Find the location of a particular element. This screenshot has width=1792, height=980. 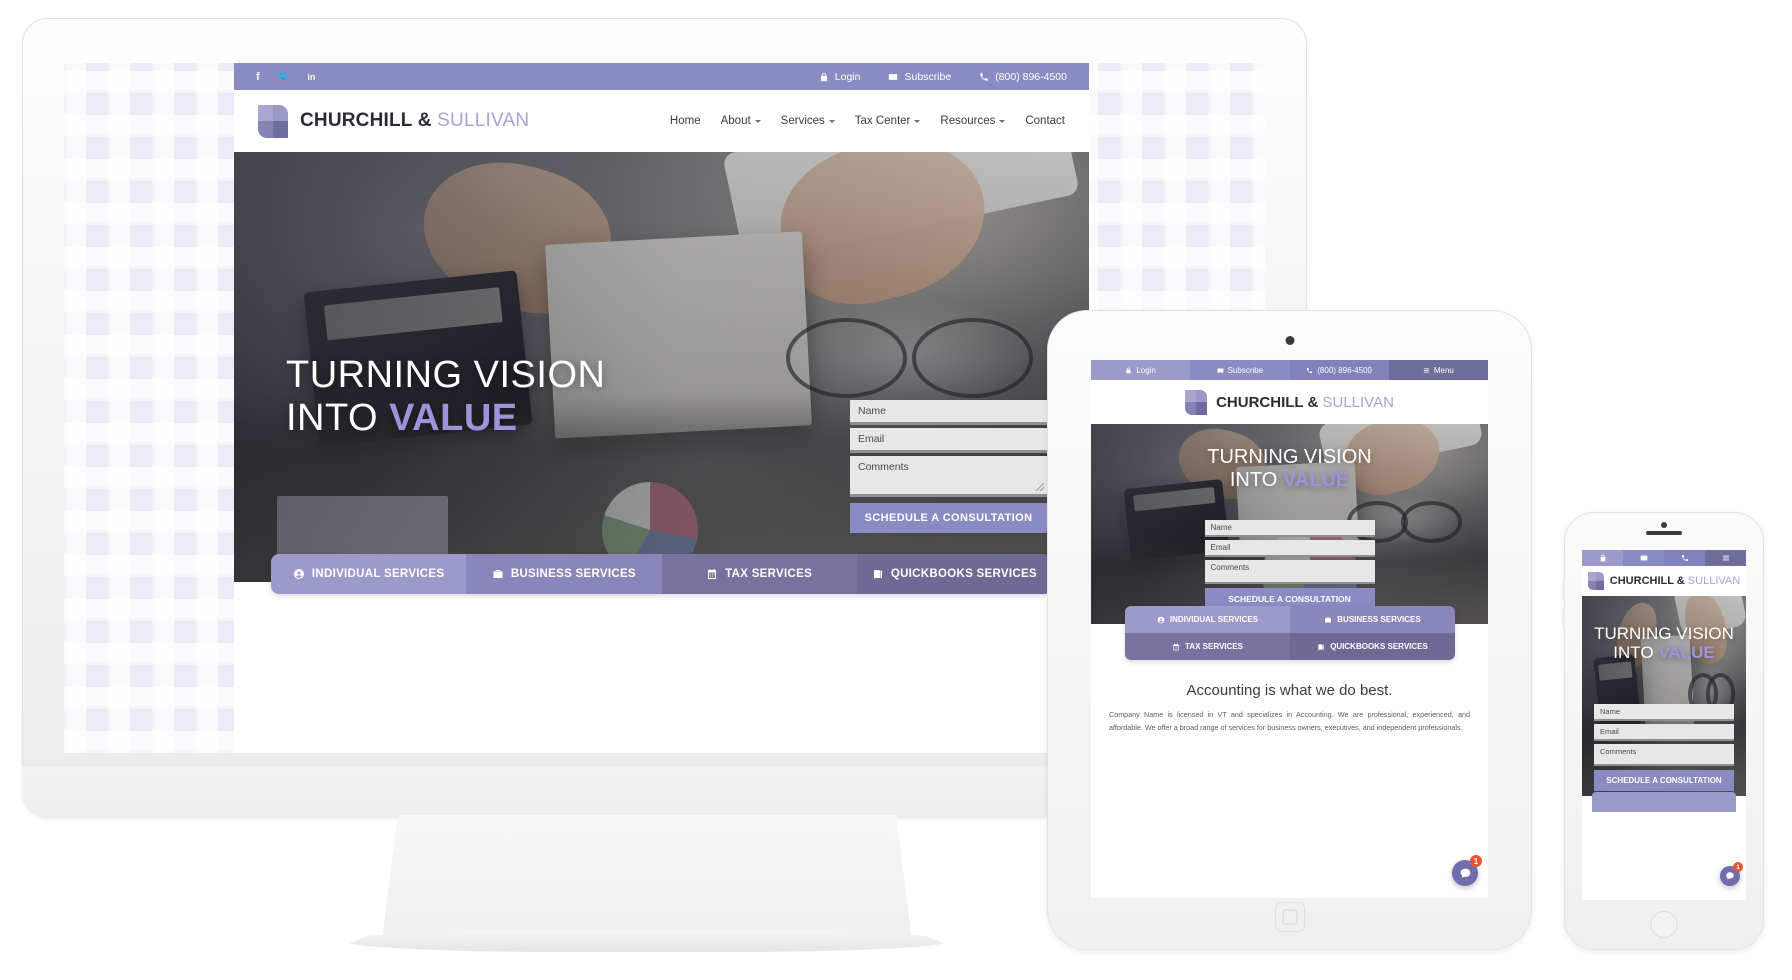

nav-label: Tax Center is located at coordinates (882, 121).